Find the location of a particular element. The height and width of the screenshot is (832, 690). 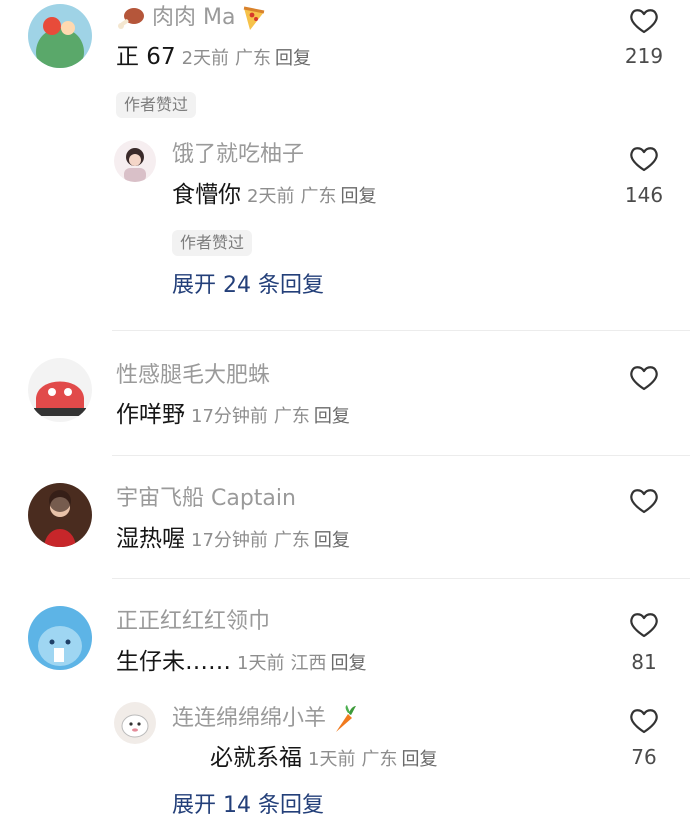

comment-author: 性感腿毛大肥蛛 is located at coordinates (193, 376).